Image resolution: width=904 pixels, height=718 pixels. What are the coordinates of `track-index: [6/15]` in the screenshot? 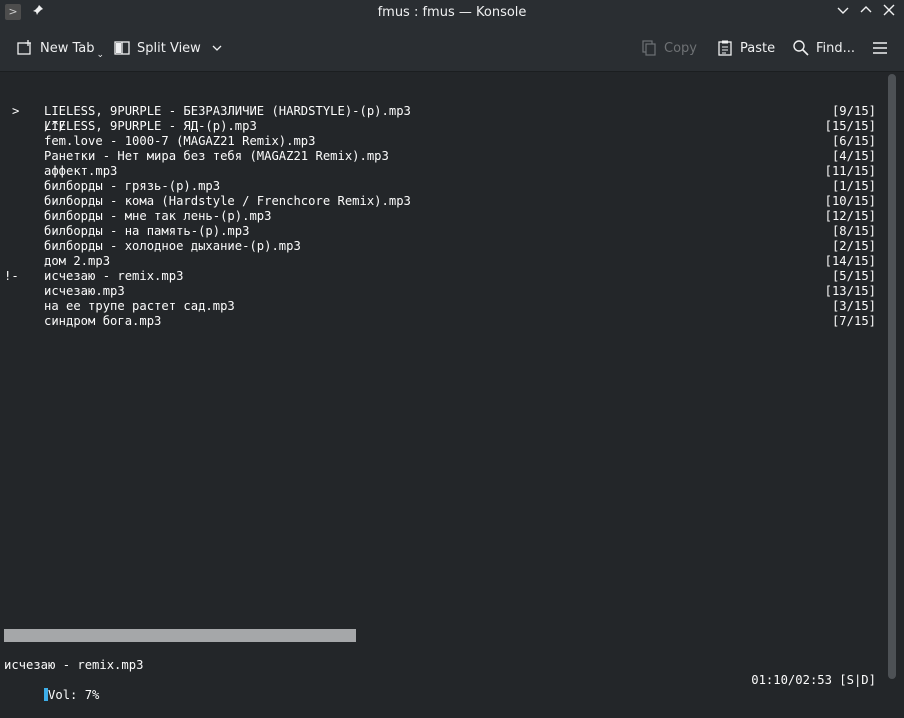 It's located at (853, 141).